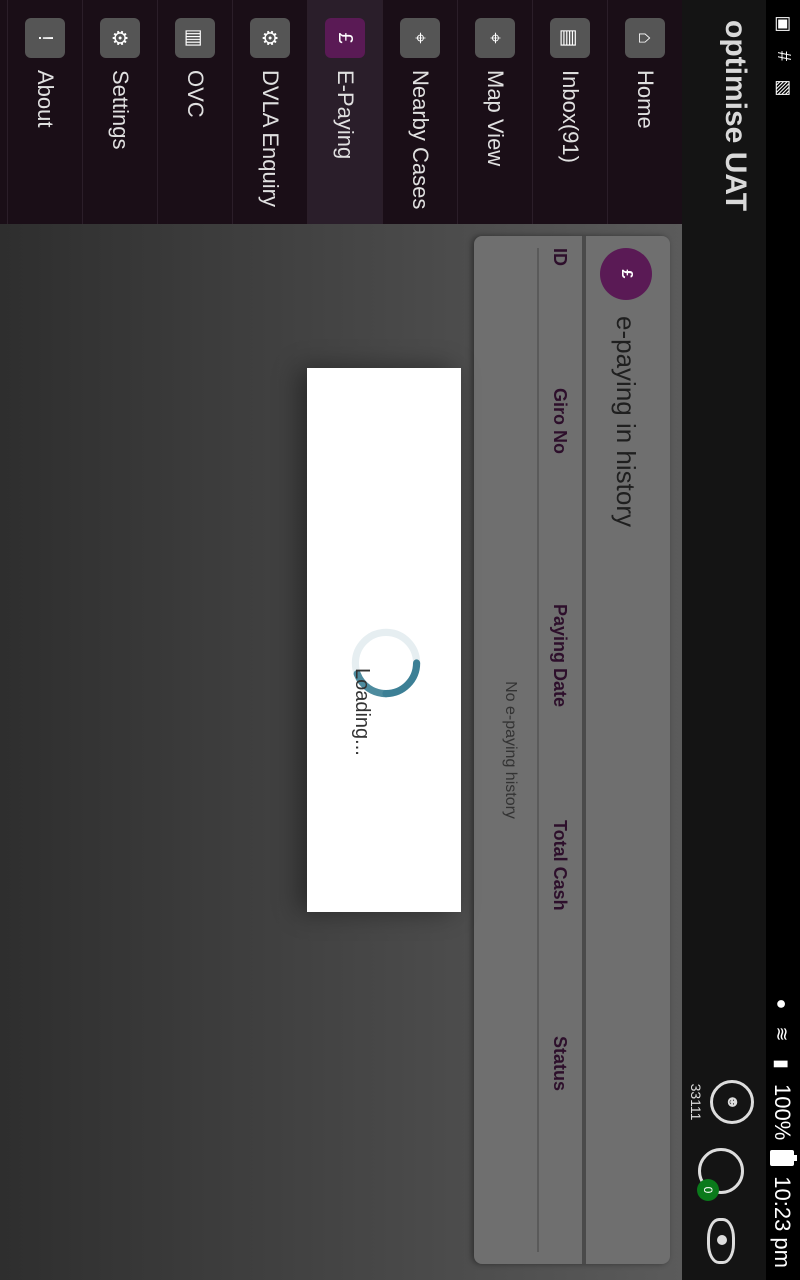 The image size is (800, 1280). Describe the element at coordinates (560, 257) in the screenshot. I see `column-header-id: ID` at that location.